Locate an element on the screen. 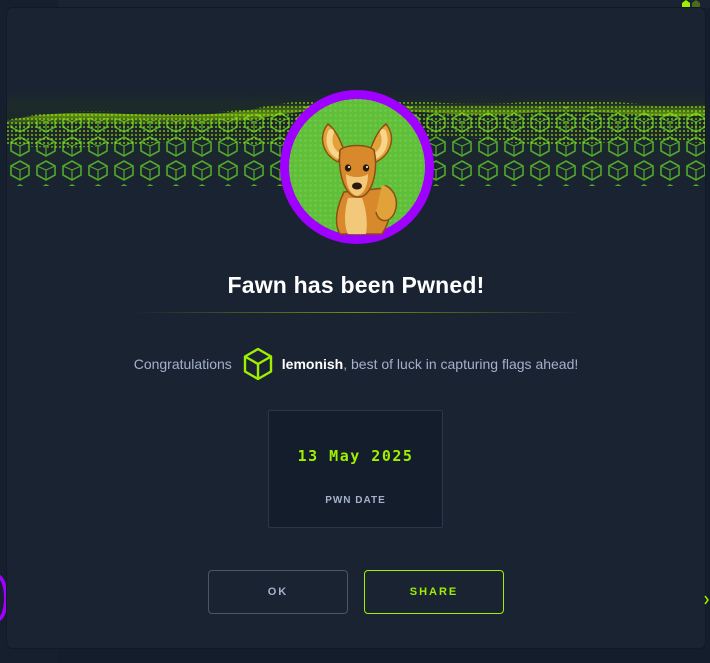 The image size is (710, 663). dialog-title: Fawn has been Pwned! is located at coordinates (356, 285).